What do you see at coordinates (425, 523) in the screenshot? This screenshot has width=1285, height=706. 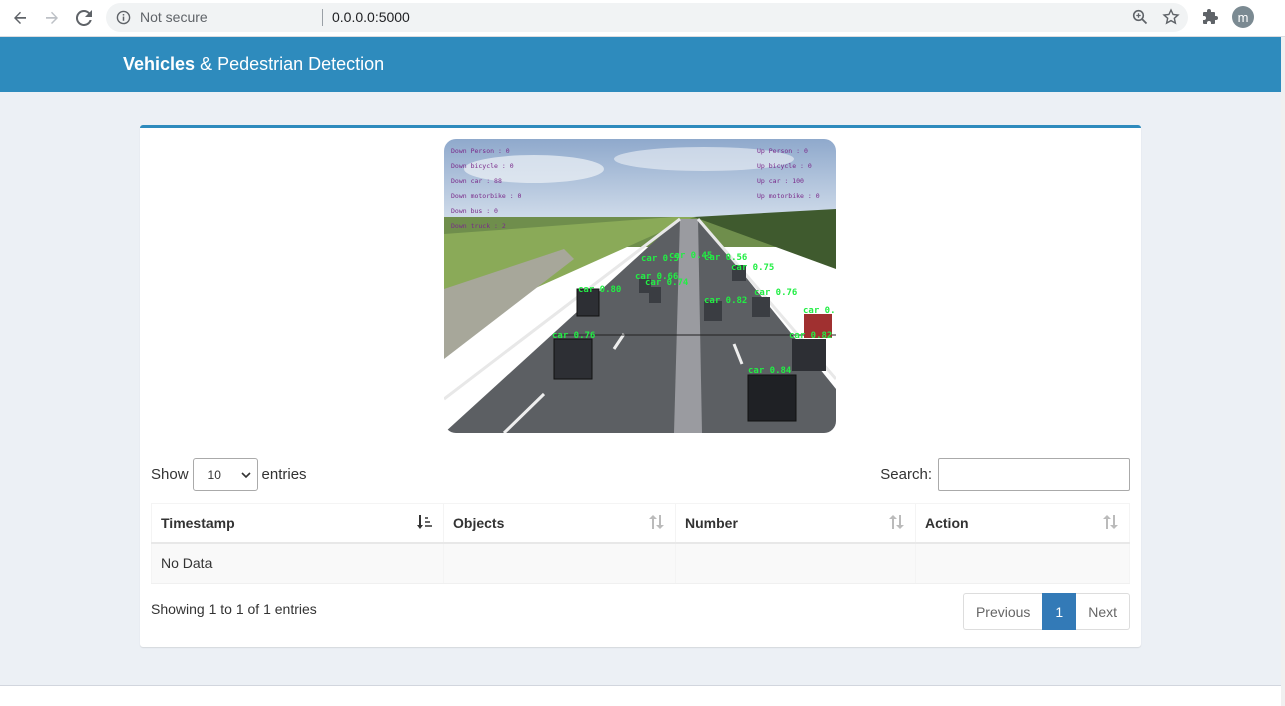 I see `sort-ascending-icon` at bounding box center [425, 523].